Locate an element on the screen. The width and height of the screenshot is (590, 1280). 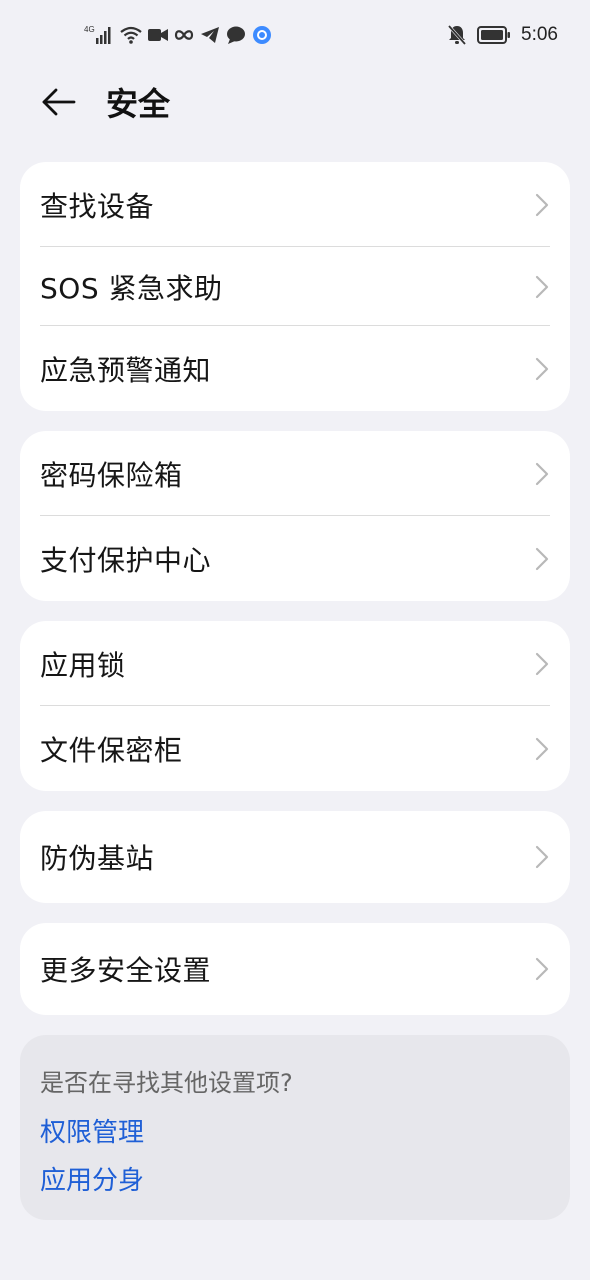
settings-group-anti-fake-station: 防伪基站 is located at coordinates (295, 857).